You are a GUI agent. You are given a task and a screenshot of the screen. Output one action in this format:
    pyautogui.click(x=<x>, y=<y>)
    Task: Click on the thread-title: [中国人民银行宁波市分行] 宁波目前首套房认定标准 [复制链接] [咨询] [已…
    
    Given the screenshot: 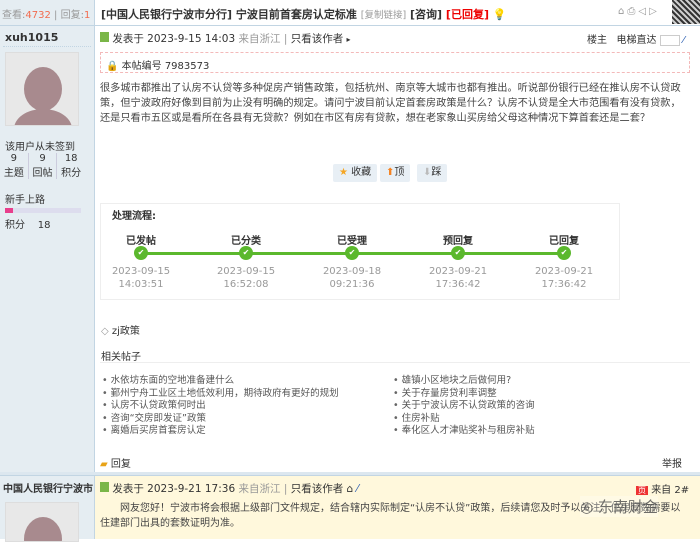 What is the action you would take?
    pyautogui.click(x=304, y=14)
    